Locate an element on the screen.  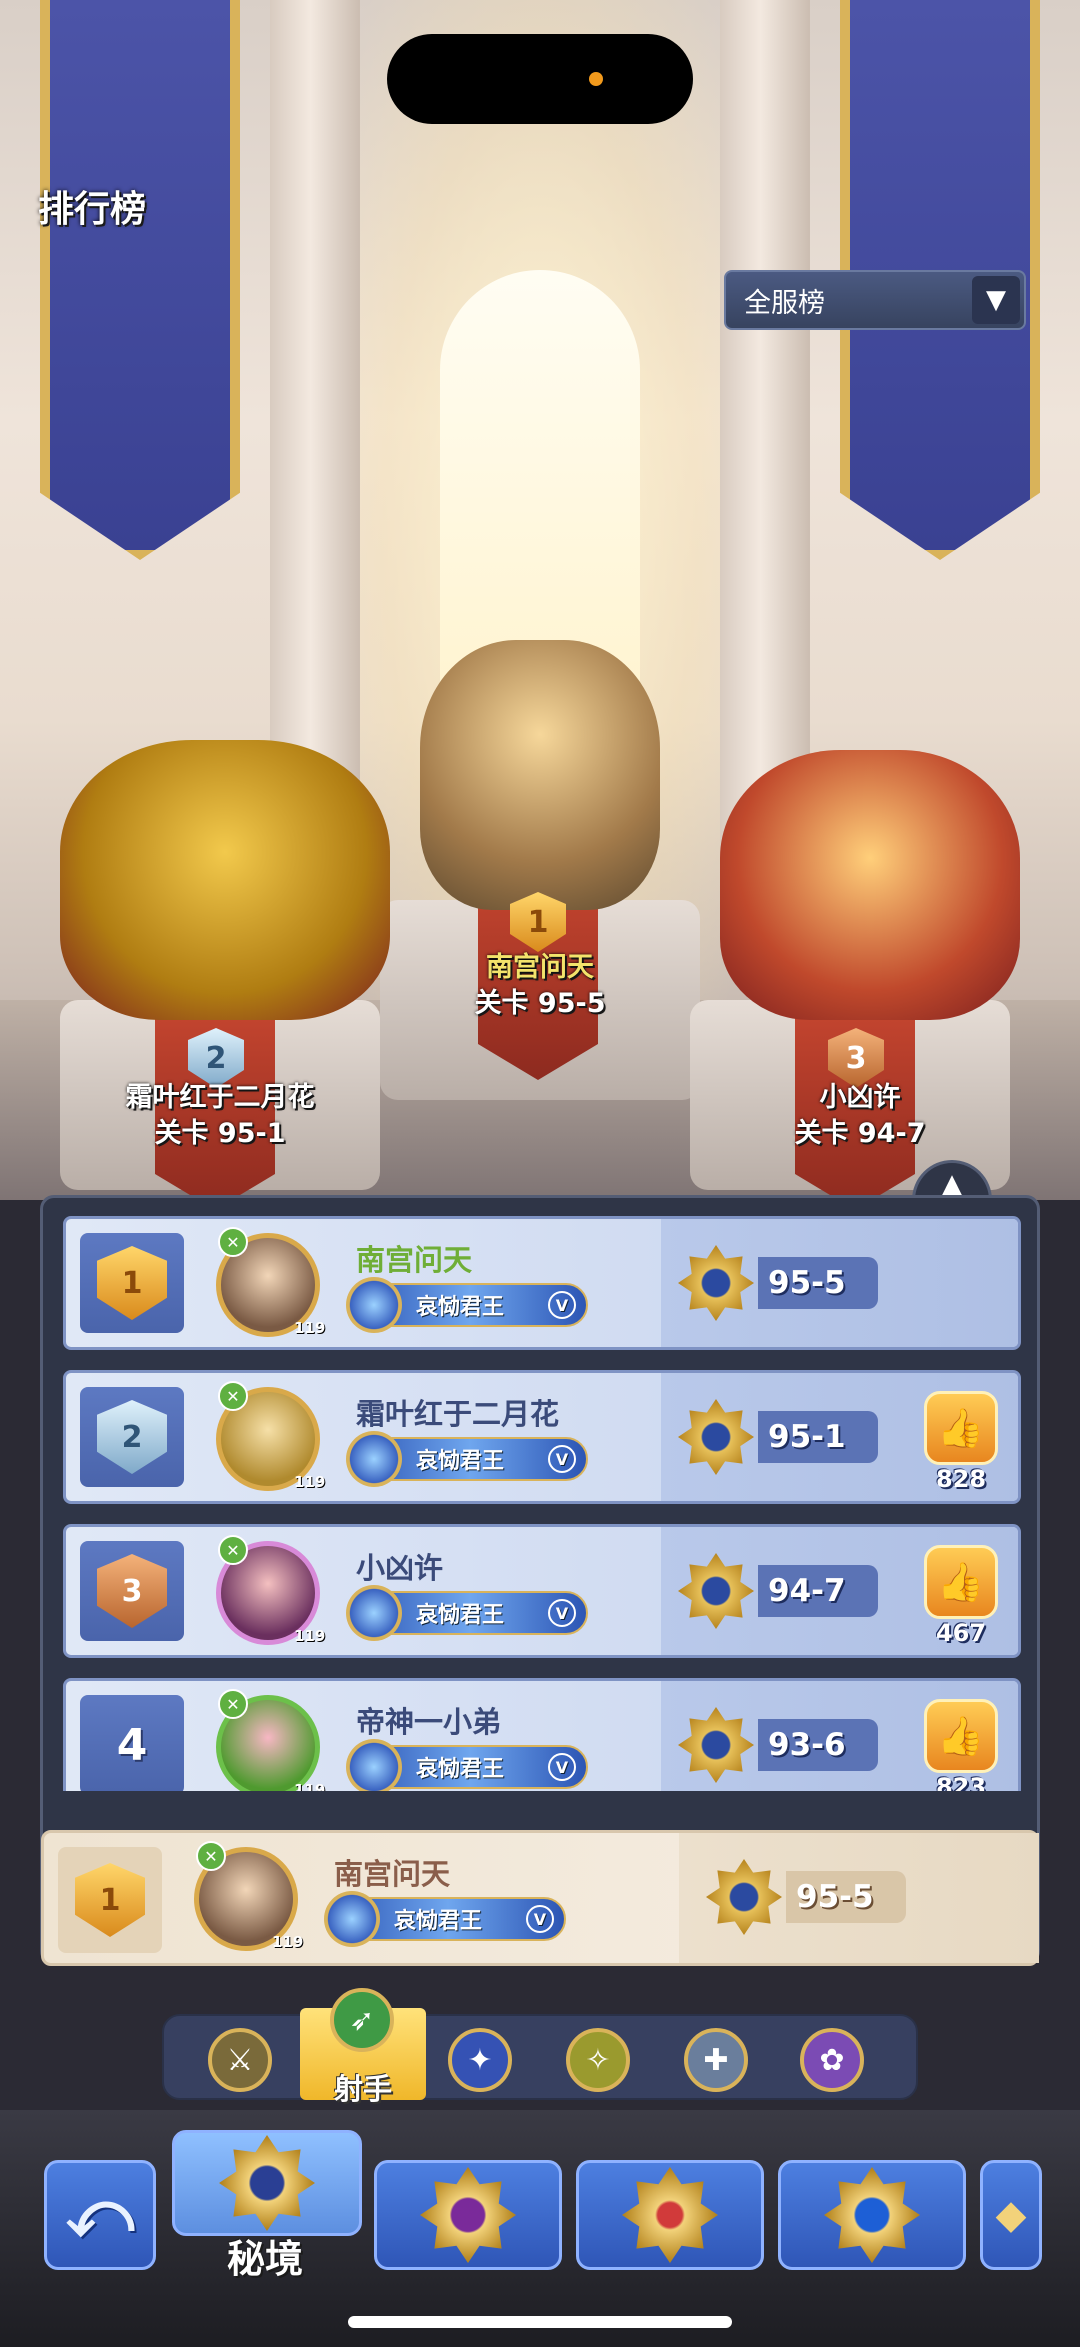
podium-name-3: 小凶许 is located at coordinates (860, 1097).